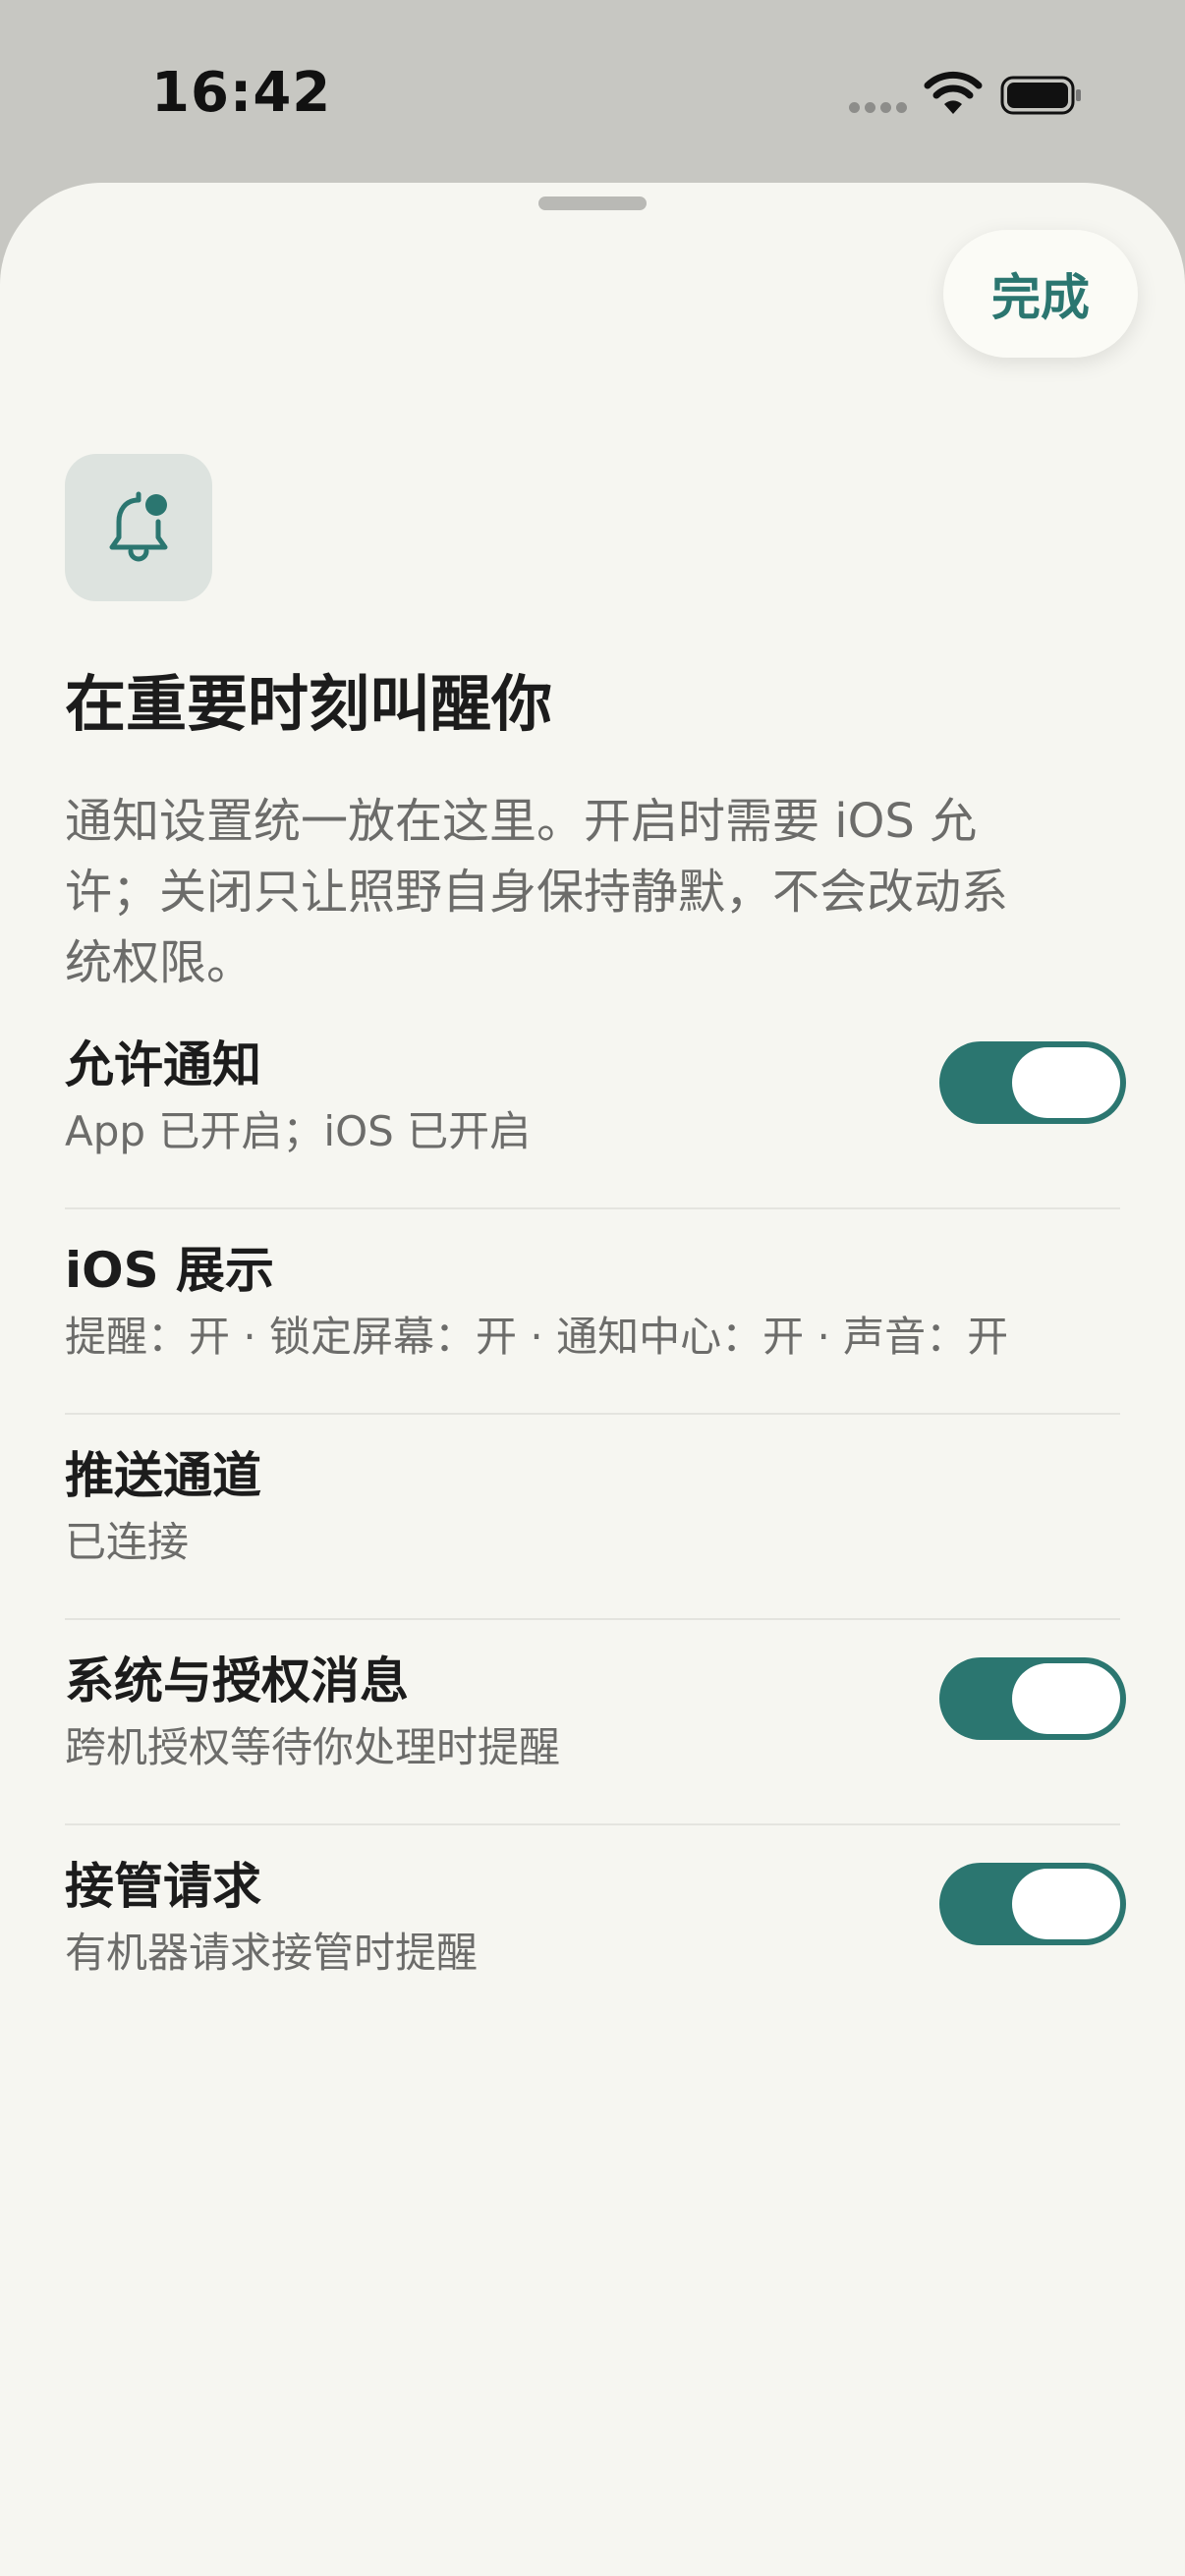 The height and width of the screenshot is (2576, 1185). I want to click on battery-icon, so click(1041, 95).